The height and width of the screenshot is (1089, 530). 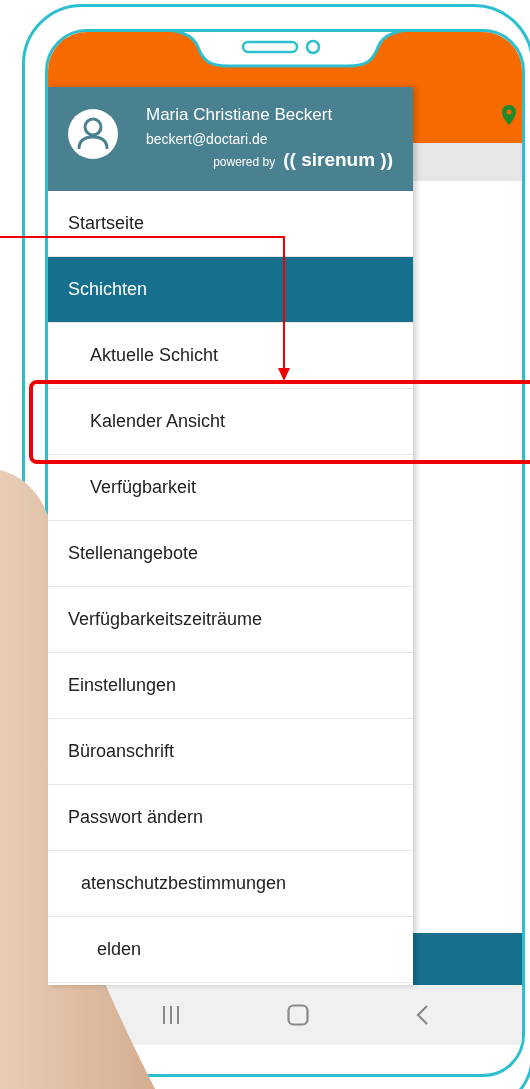 I want to click on back-icon, so click(x=422, y=1015).